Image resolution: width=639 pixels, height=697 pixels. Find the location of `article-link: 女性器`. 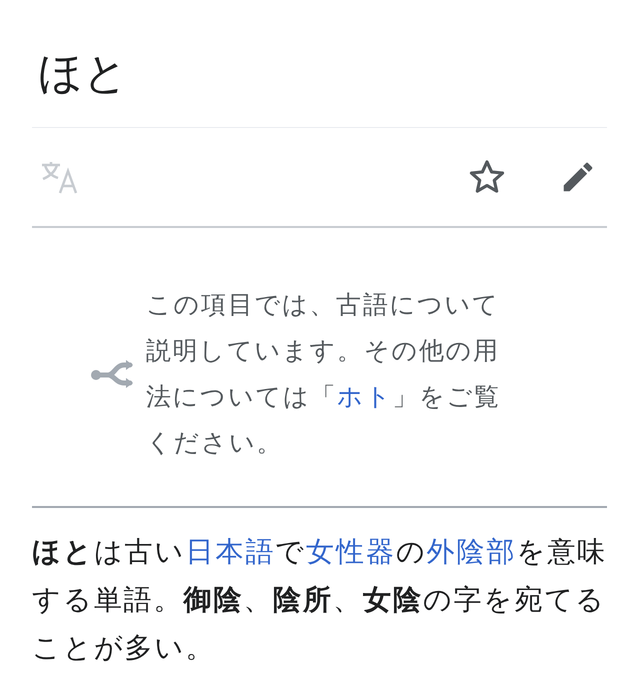

article-link: 女性器 is located at coordinates (351, 551).